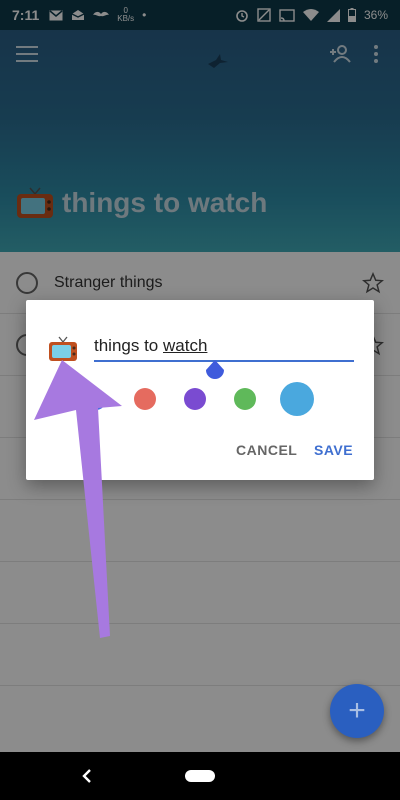 Image resolution: width=400 pixels, height=800 pixels. What do you see at coordinates (245, 399) in the screenshot?
I see `color-swatch-green` at bounding box center [245, 399].